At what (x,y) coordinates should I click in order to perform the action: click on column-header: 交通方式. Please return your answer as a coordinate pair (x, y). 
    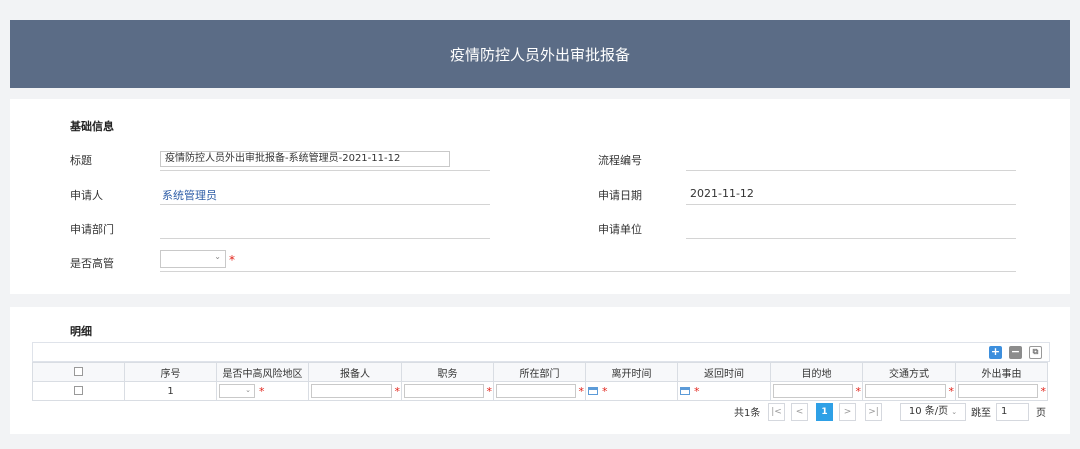
    Looking at the image, I should click on (909, 372).